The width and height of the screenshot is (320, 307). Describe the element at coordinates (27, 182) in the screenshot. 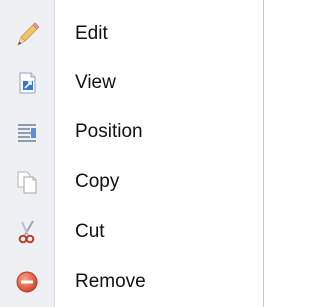

I see `copy-pages-icon` at that location.